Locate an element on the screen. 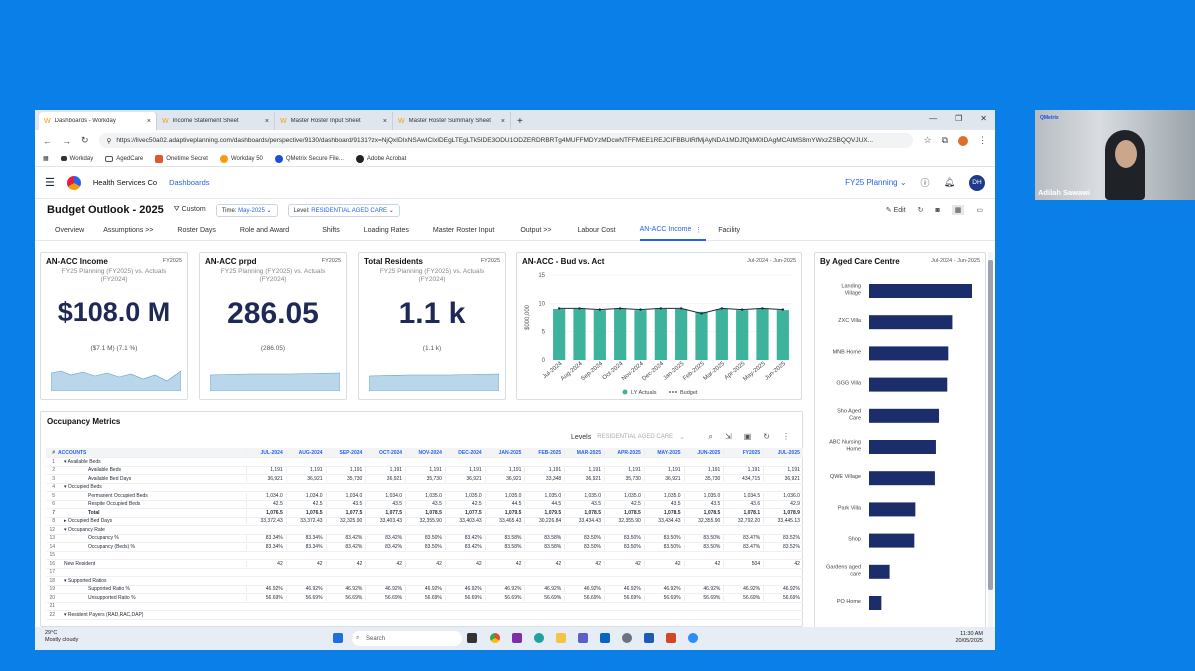 The image size is (1195, 671). save-icon: ▣ is located at coordinates (748, 437).